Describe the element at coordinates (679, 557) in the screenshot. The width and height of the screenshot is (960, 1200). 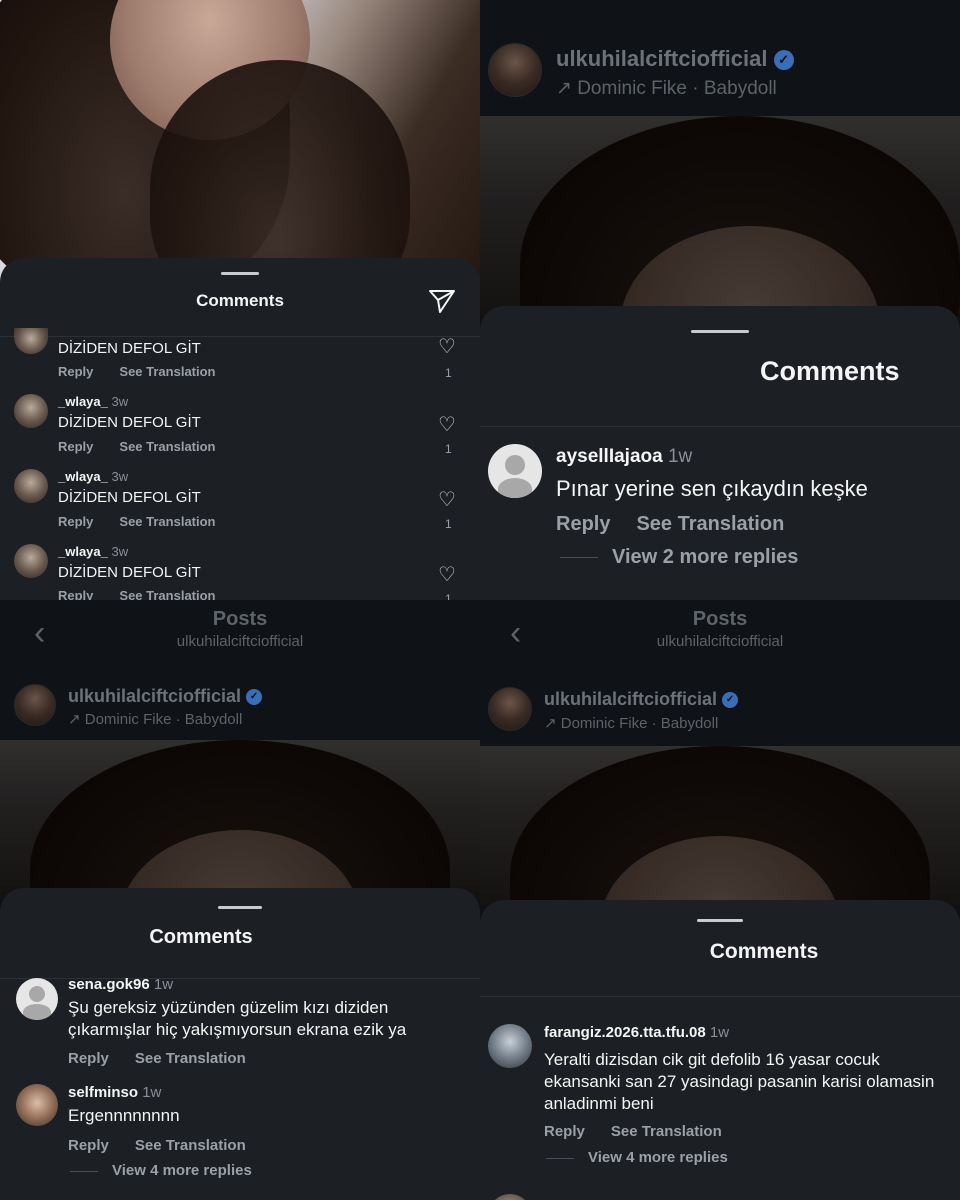
I see `view-more-replies-button: View 2 more replies` at that location.